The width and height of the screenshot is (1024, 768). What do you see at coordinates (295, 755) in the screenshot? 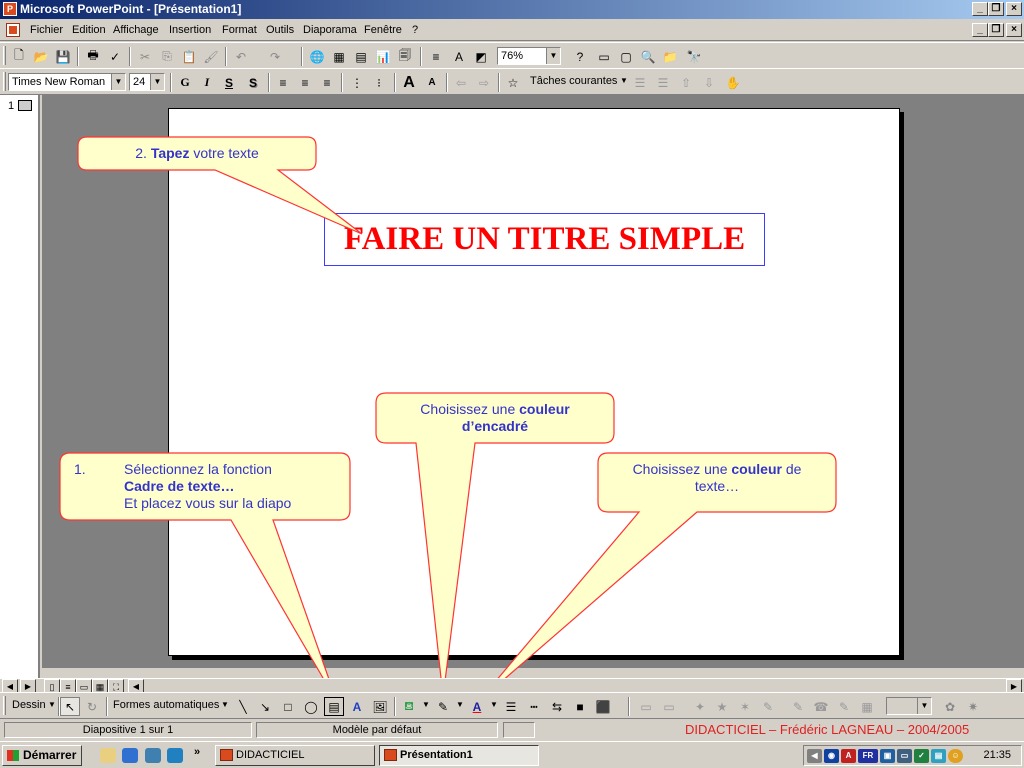
I see `task-didacticiel: DIDACTICIEL` at bounding box center [295, 755].